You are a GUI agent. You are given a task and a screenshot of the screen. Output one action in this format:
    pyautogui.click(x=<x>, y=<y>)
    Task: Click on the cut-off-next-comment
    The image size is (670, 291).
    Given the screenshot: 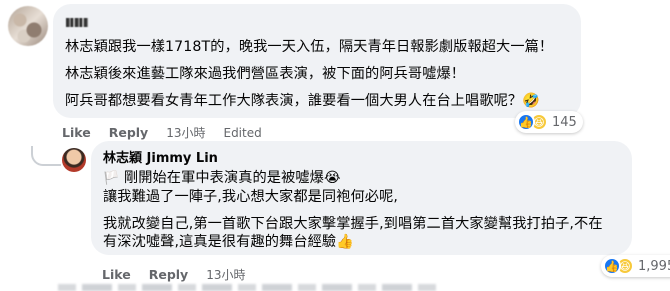 What is the action you would take?
    pyautogui.click(x=248, y=287)
    